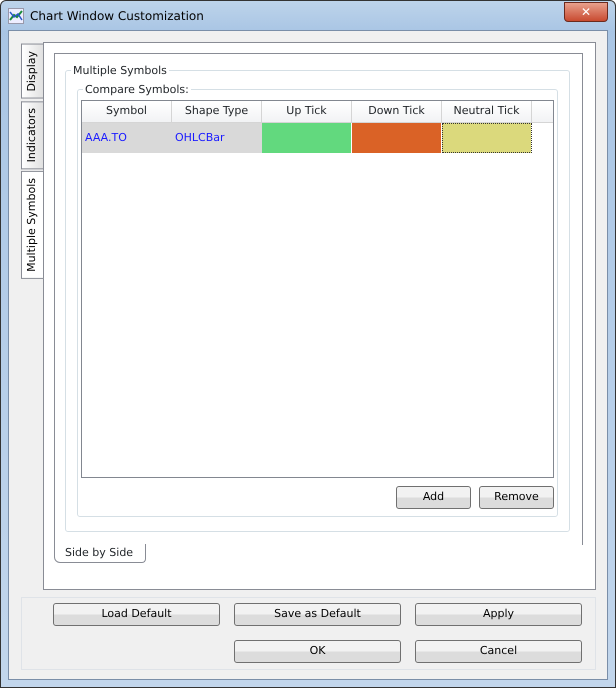  I want to click on side-tab: Indicators, so click(32, 134).